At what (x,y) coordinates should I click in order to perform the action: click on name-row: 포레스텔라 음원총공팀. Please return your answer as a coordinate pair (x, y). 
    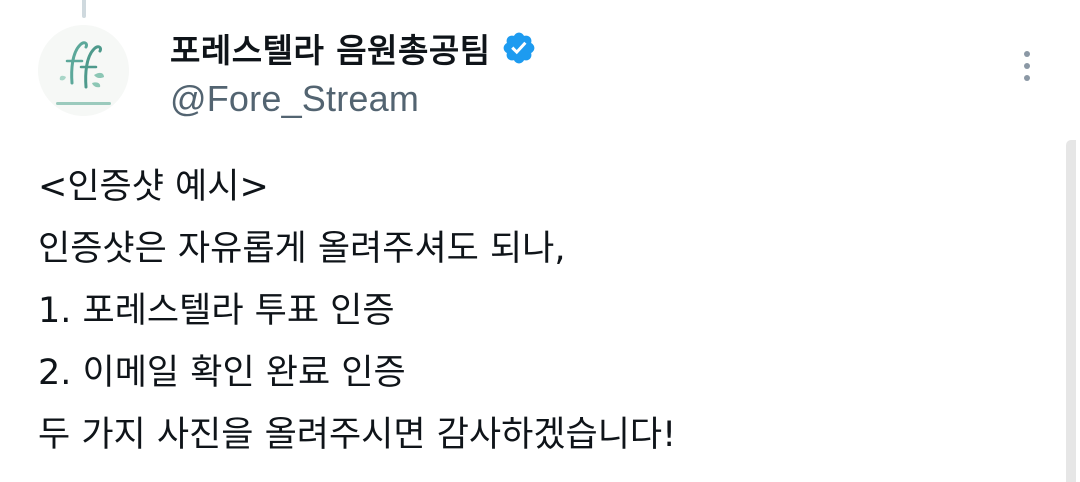
    Looking at the image, I should click on (570, 48).